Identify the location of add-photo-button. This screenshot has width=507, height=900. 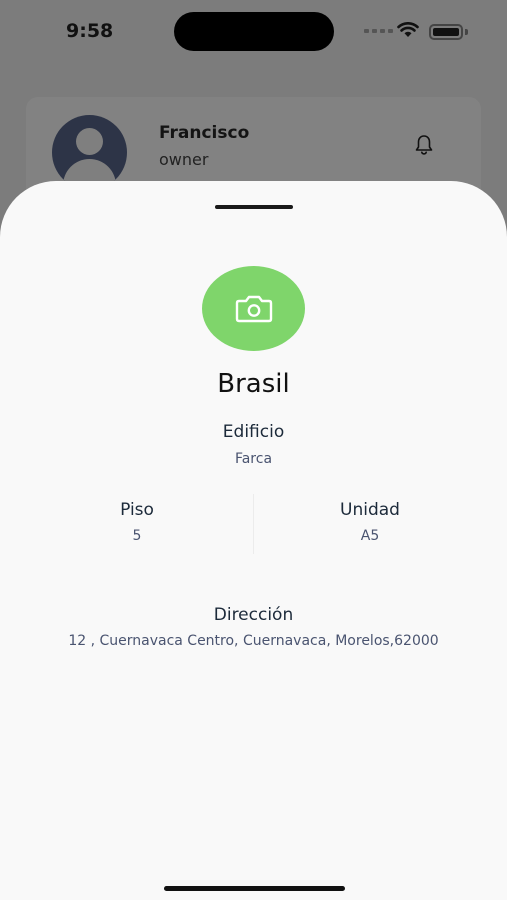
(253, 308).